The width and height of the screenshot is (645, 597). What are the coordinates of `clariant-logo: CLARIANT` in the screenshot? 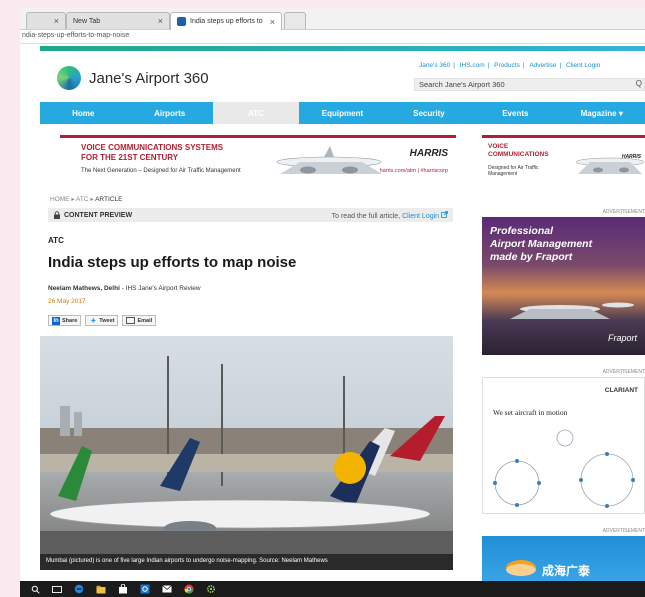 It's located at (621, 390).